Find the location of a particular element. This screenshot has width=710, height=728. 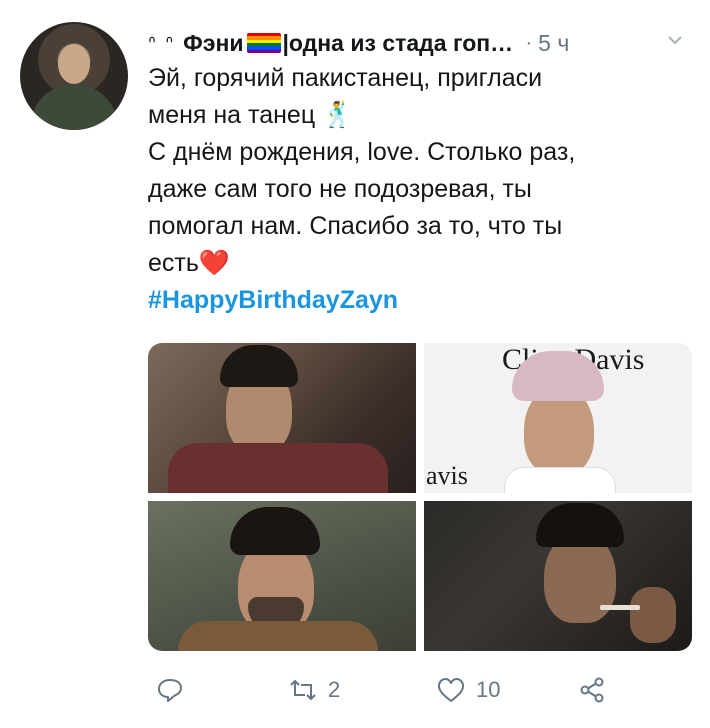

tweet-text-word: есть is located at coordinates (173, 263).